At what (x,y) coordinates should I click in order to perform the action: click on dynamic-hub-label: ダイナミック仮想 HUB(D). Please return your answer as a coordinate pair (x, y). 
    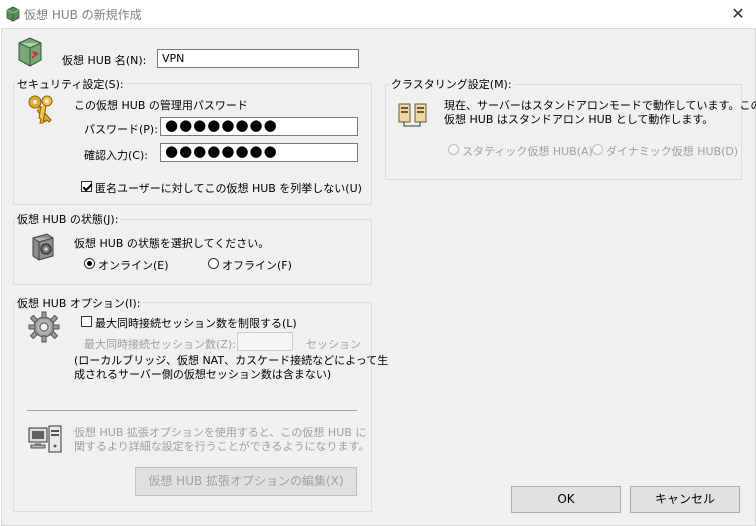
    Looking at the image, I should click on (672, 151).